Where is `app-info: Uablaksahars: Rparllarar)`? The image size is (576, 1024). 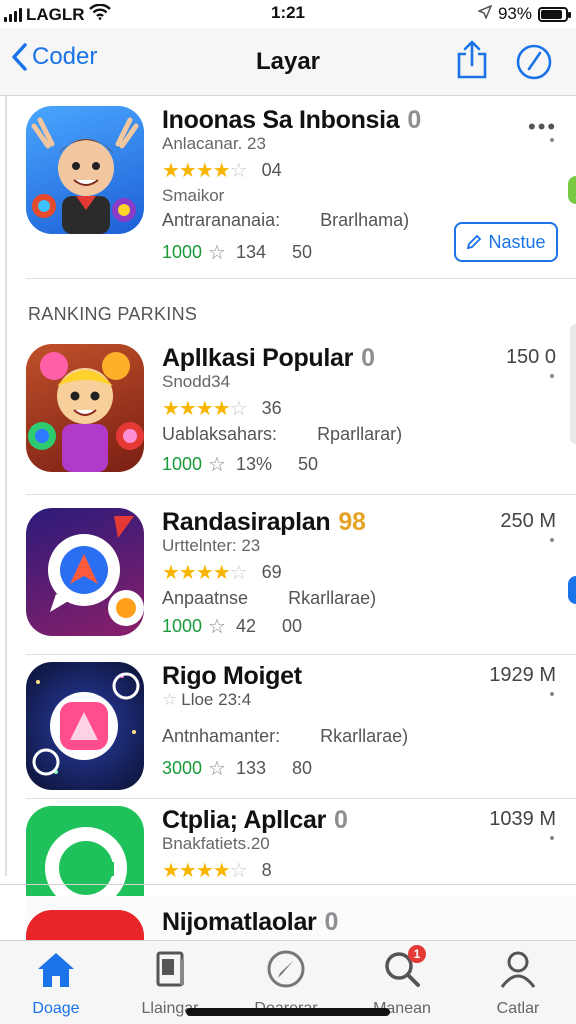 app-info: Uablaksahars: Rparllarar) is located at coordinates (282, 434).